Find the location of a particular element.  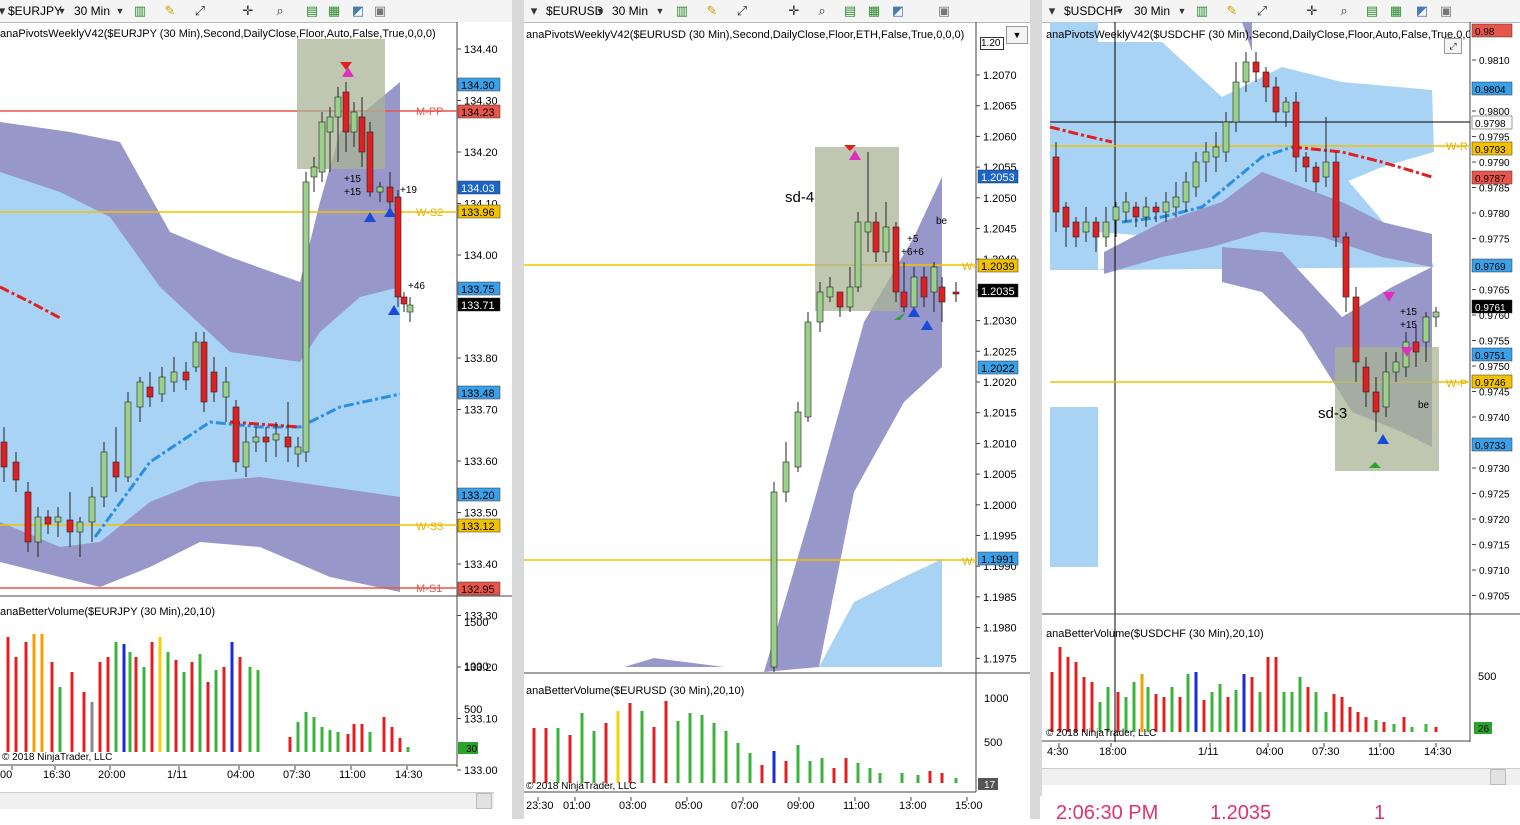

chart-toolbar: ▾ $EURUSD ▼ 30 Min ▼ ▥ ✎ ⤢ ✛ ⌕ ▤ ▦ ◩ ▣ is located at coordinates (777, 11).